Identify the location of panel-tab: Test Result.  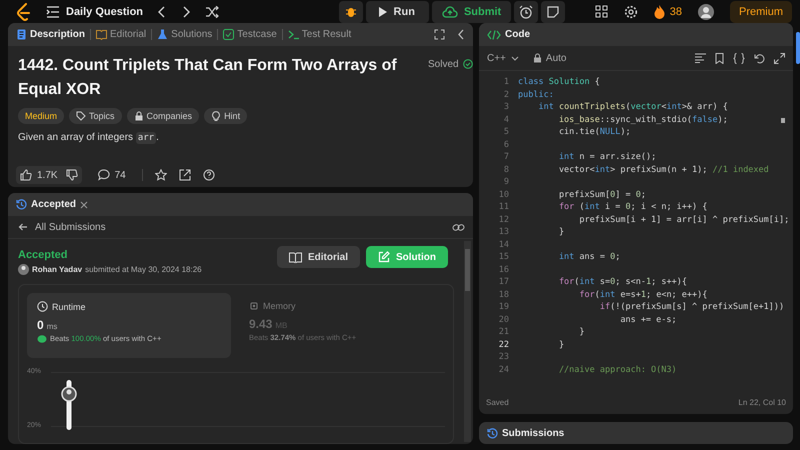
(320, 34).